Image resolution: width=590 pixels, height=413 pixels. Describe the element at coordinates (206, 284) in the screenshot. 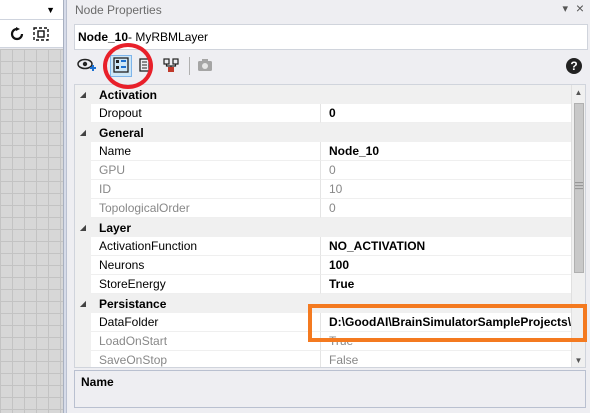

I see `property-name: StoreEnergy` at that location.